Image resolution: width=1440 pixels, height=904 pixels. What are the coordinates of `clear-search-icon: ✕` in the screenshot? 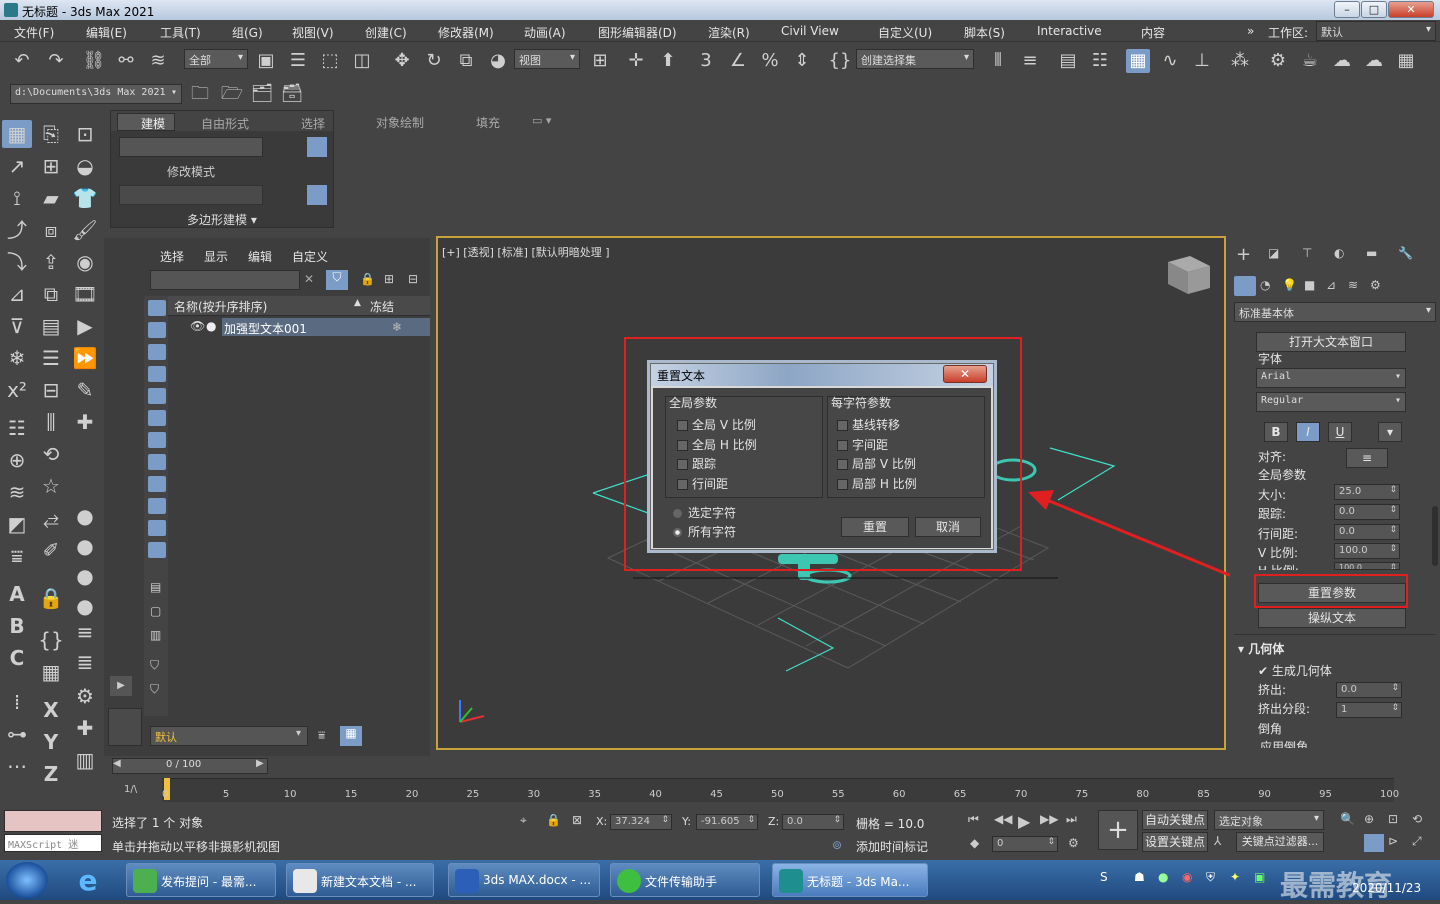 It's located at (309, 279).